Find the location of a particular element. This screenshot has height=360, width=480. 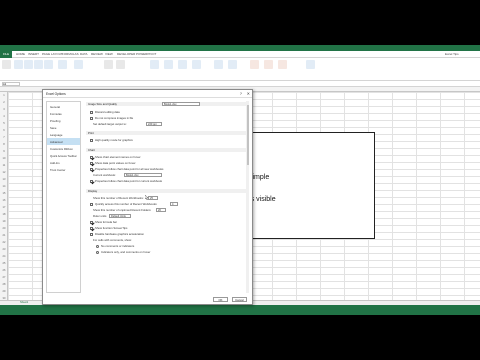

discard-editing-row: Discard editing data is located at coordinates (105, 112).